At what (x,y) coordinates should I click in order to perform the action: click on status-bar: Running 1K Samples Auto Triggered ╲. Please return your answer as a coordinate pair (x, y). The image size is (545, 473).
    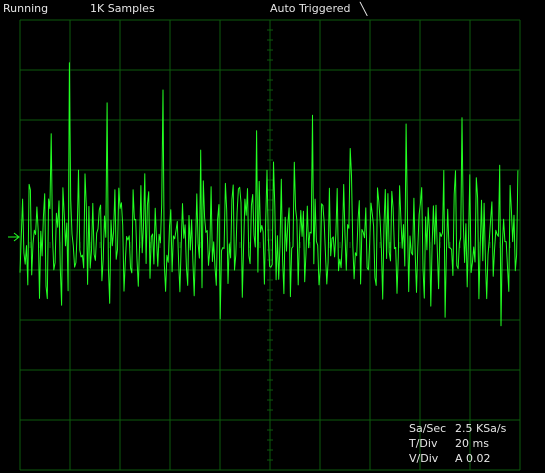
    Looking at the image, I should click on (272, 9).